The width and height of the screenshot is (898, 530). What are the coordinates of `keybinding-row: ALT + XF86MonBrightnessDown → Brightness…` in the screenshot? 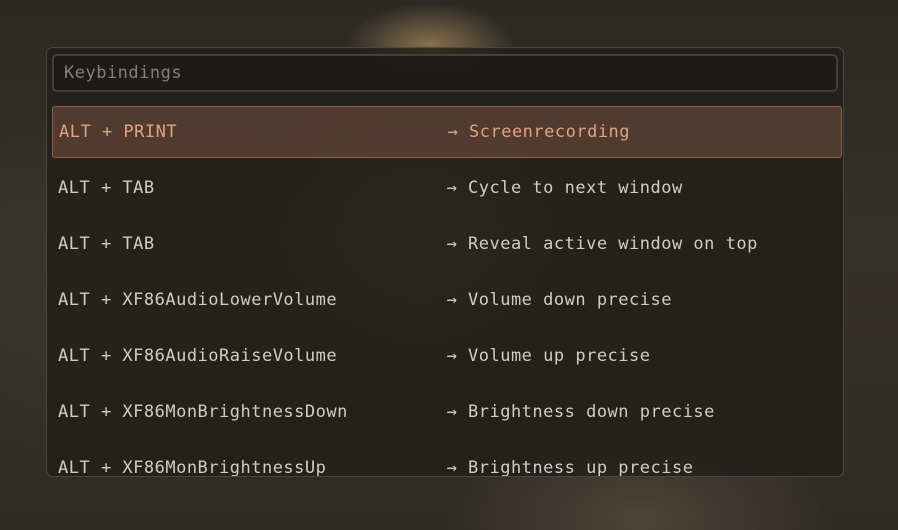 It's located at (447, 412).